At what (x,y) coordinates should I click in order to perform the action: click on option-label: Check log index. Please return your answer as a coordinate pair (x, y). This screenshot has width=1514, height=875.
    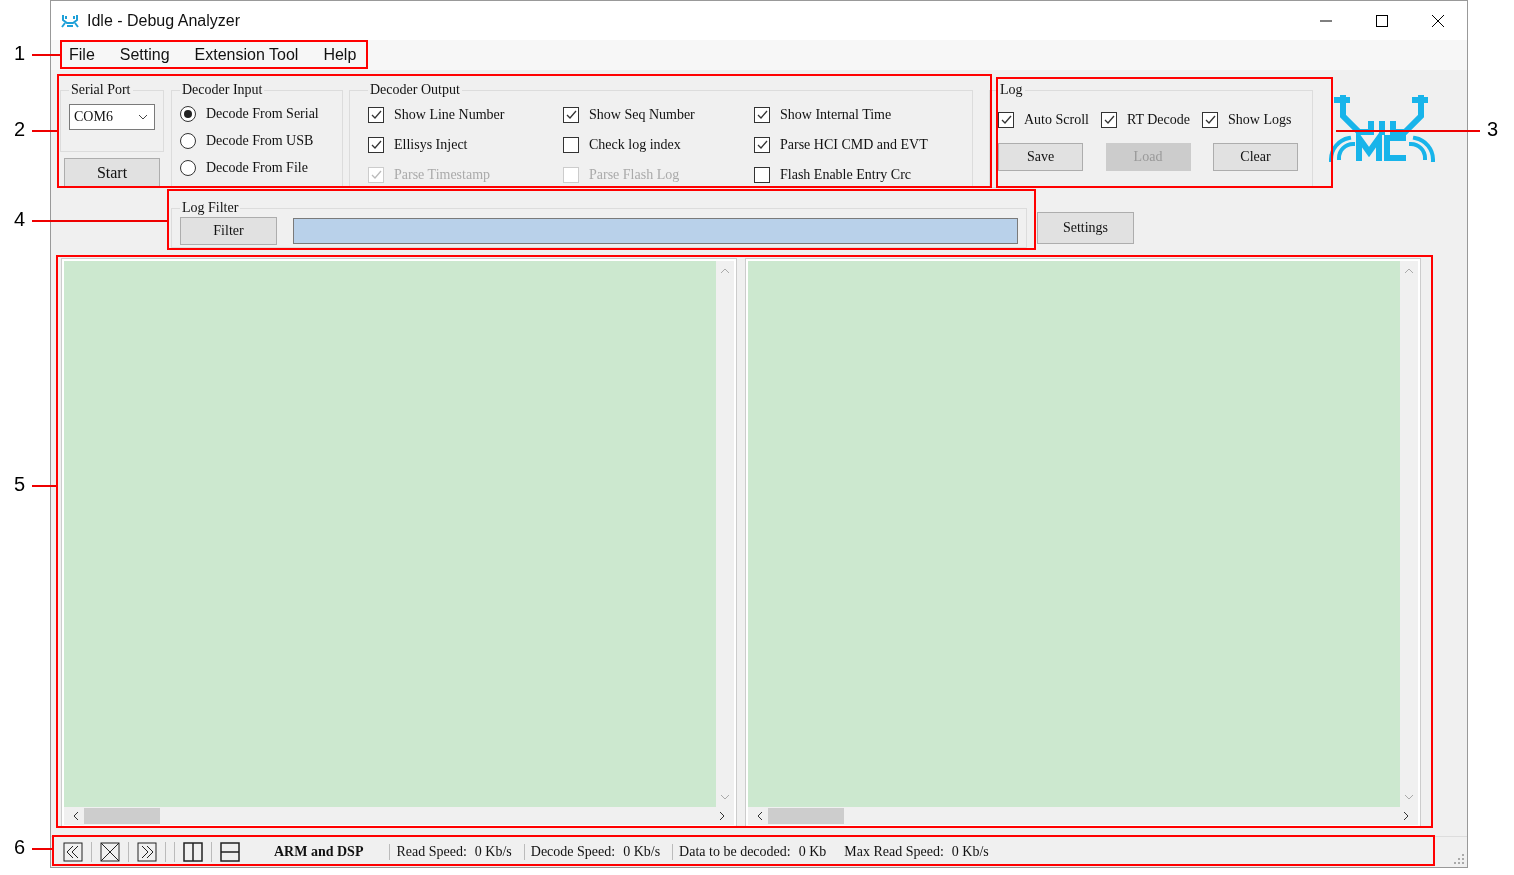
    Looking at the image, I should click on (635, 145).